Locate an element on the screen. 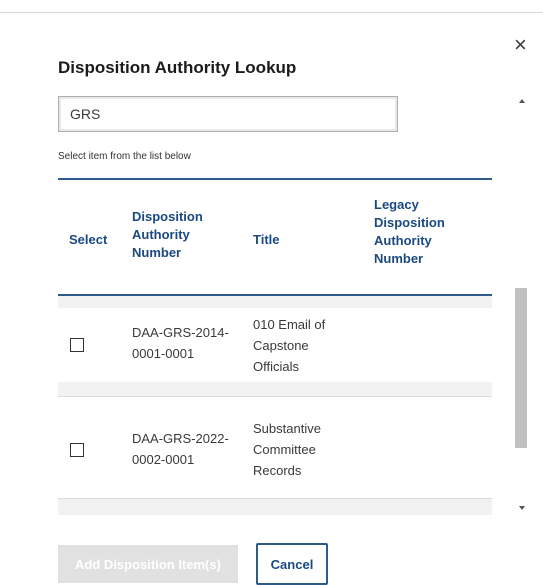 This screenshot has height=585, width=543. column-header-da-number-line3: Number is located at coordinates (157, 252).